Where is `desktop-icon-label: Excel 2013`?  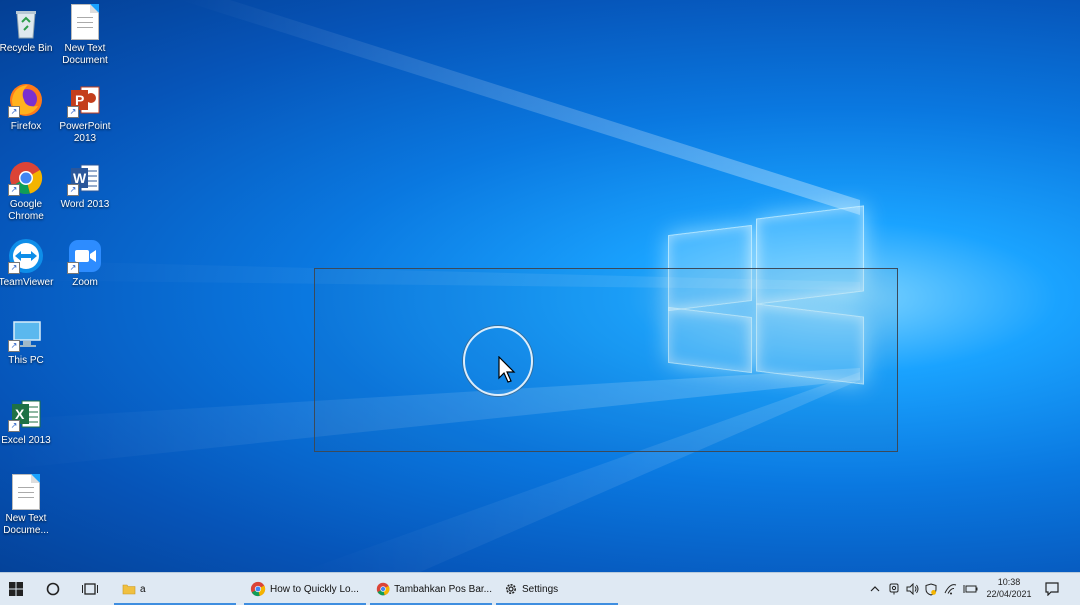
desktop-icon-label: Excel 2013 is located at coordinates (26, 440).